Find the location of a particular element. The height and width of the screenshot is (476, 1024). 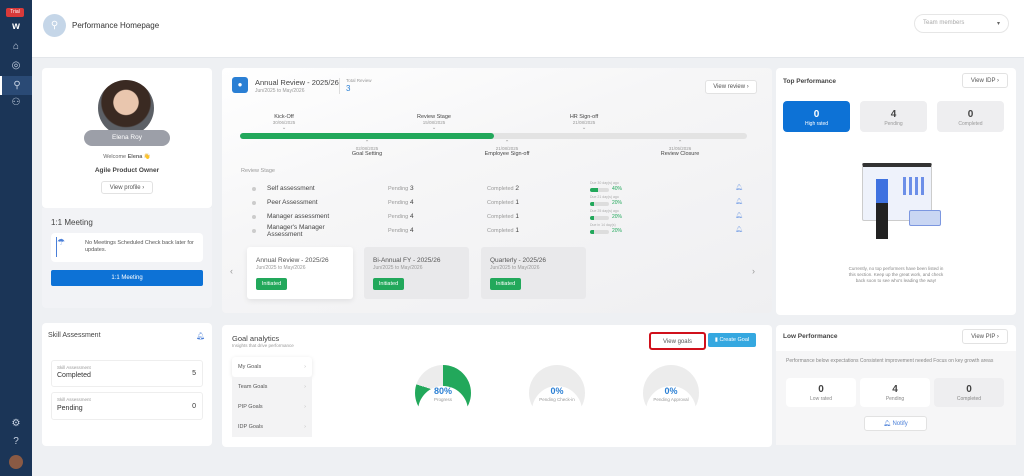

view-profile-button: View profile › is located at coordinates (127, 187).